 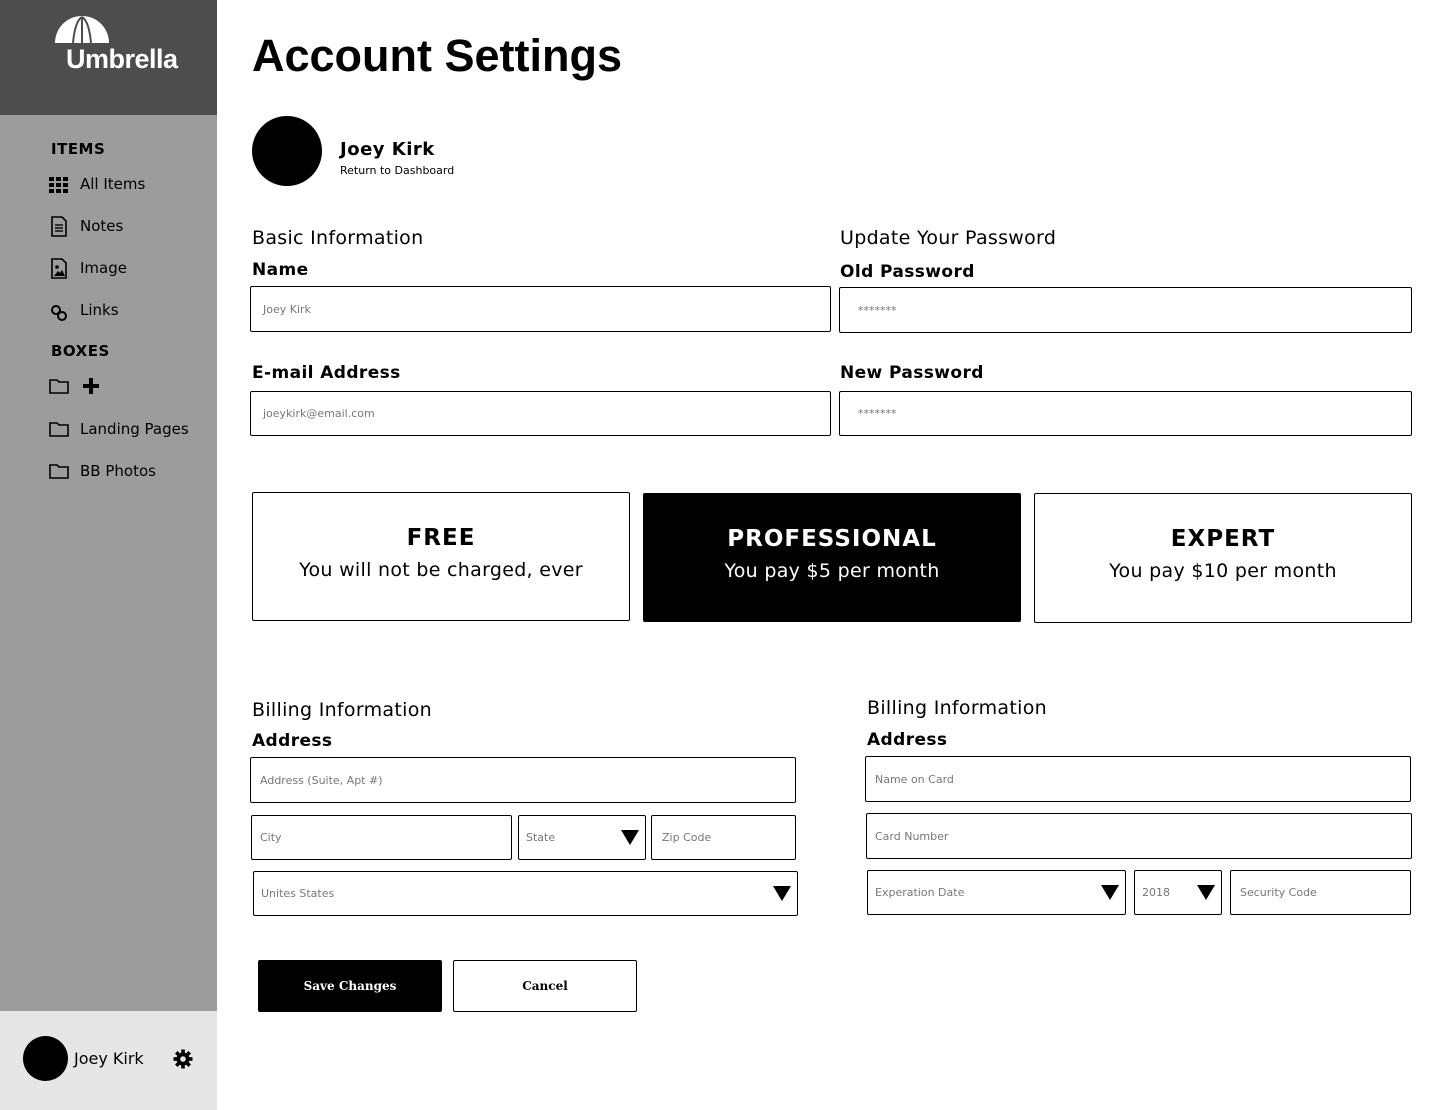 What do you see at coordinates (350, 986) in the screenshot?
I see `save-changes-button: Save Changes` at bounding box center [350, 986].